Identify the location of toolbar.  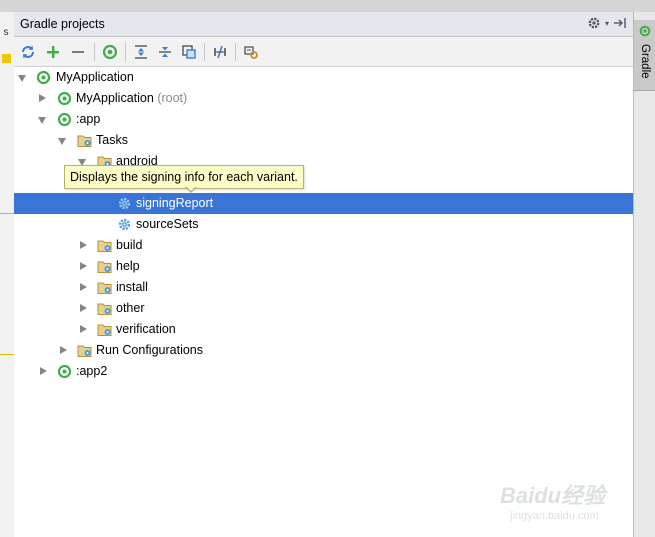
(323, 52).